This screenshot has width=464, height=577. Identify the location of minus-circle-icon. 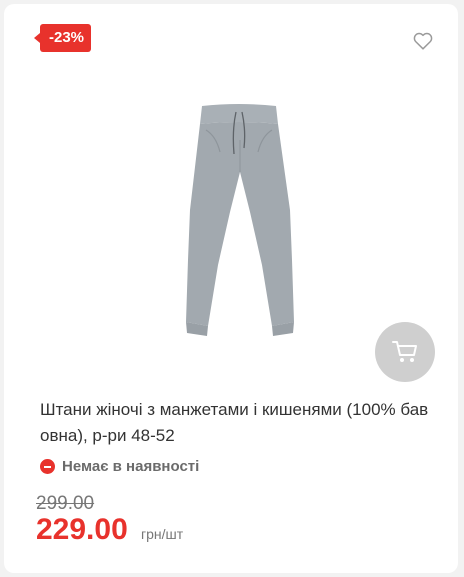
(47, 466).